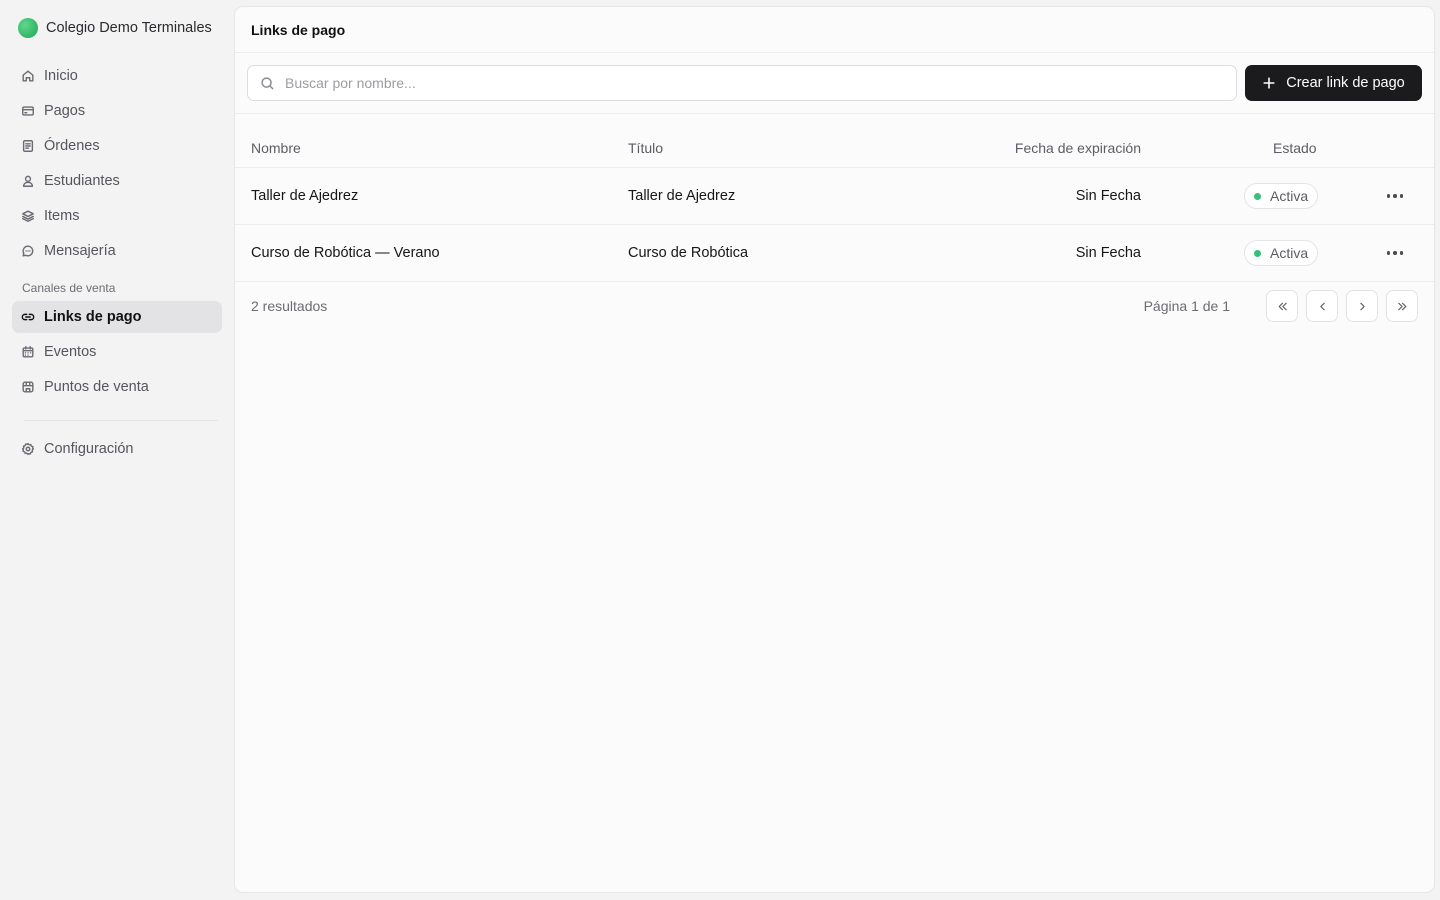 The image size is (1440, 900). Describe the element at coordinates (688, 253) in the screenshot. I see `cell-titulo: Curso de Robótica` at that location.